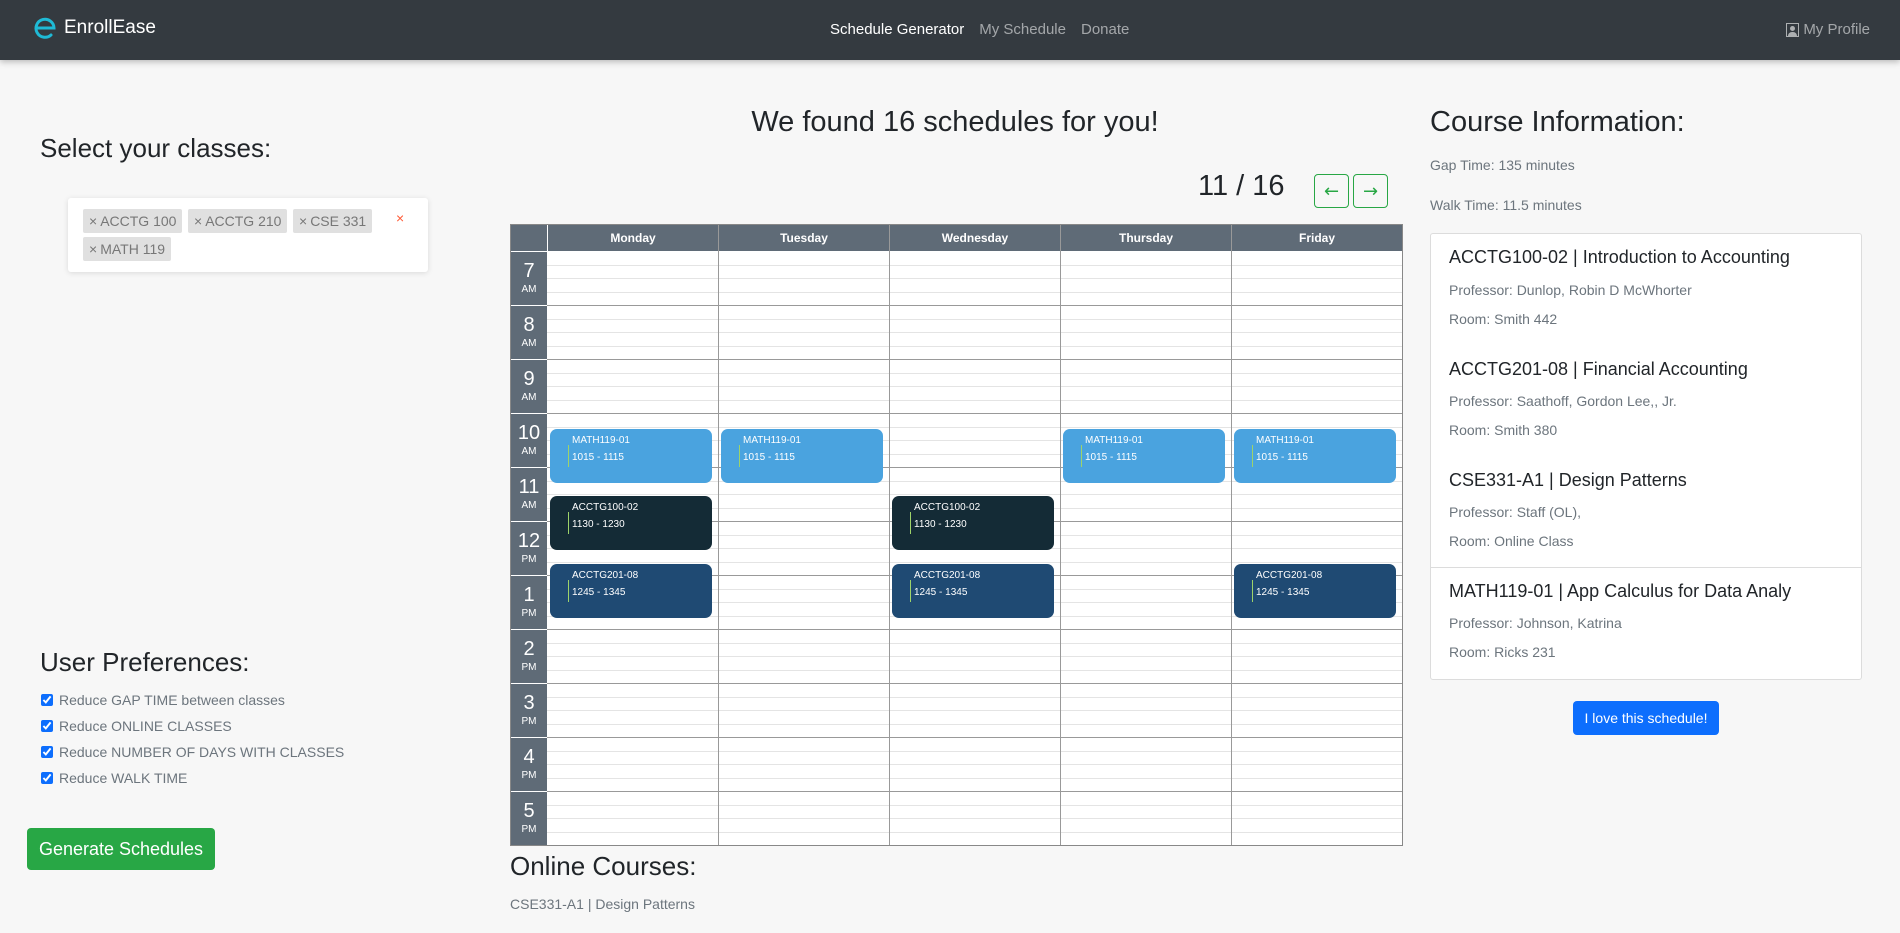  Describe the element at coordinates (1828, 29) in the screenshot. I see `nav-my-profile: My Profile` at that location.